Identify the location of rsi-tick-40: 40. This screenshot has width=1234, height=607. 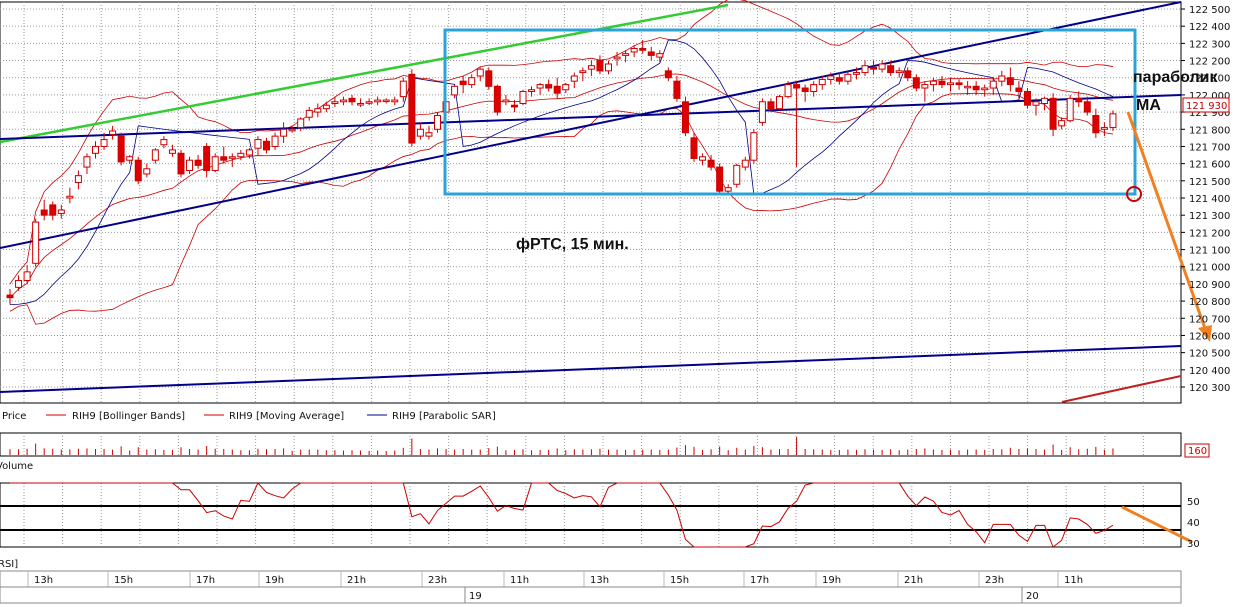
(1193, 523).